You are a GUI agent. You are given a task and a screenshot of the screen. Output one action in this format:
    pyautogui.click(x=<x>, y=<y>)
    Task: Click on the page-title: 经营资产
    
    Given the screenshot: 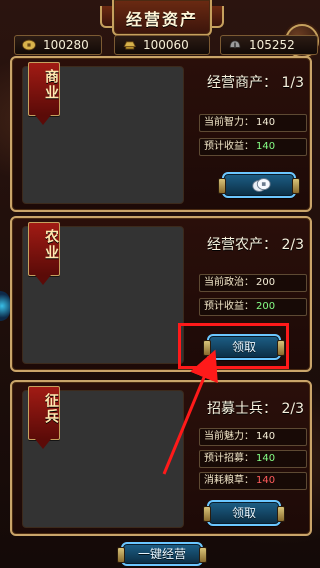 What is the action you would take?
    pyautogui.click(x=161, y=19)
    